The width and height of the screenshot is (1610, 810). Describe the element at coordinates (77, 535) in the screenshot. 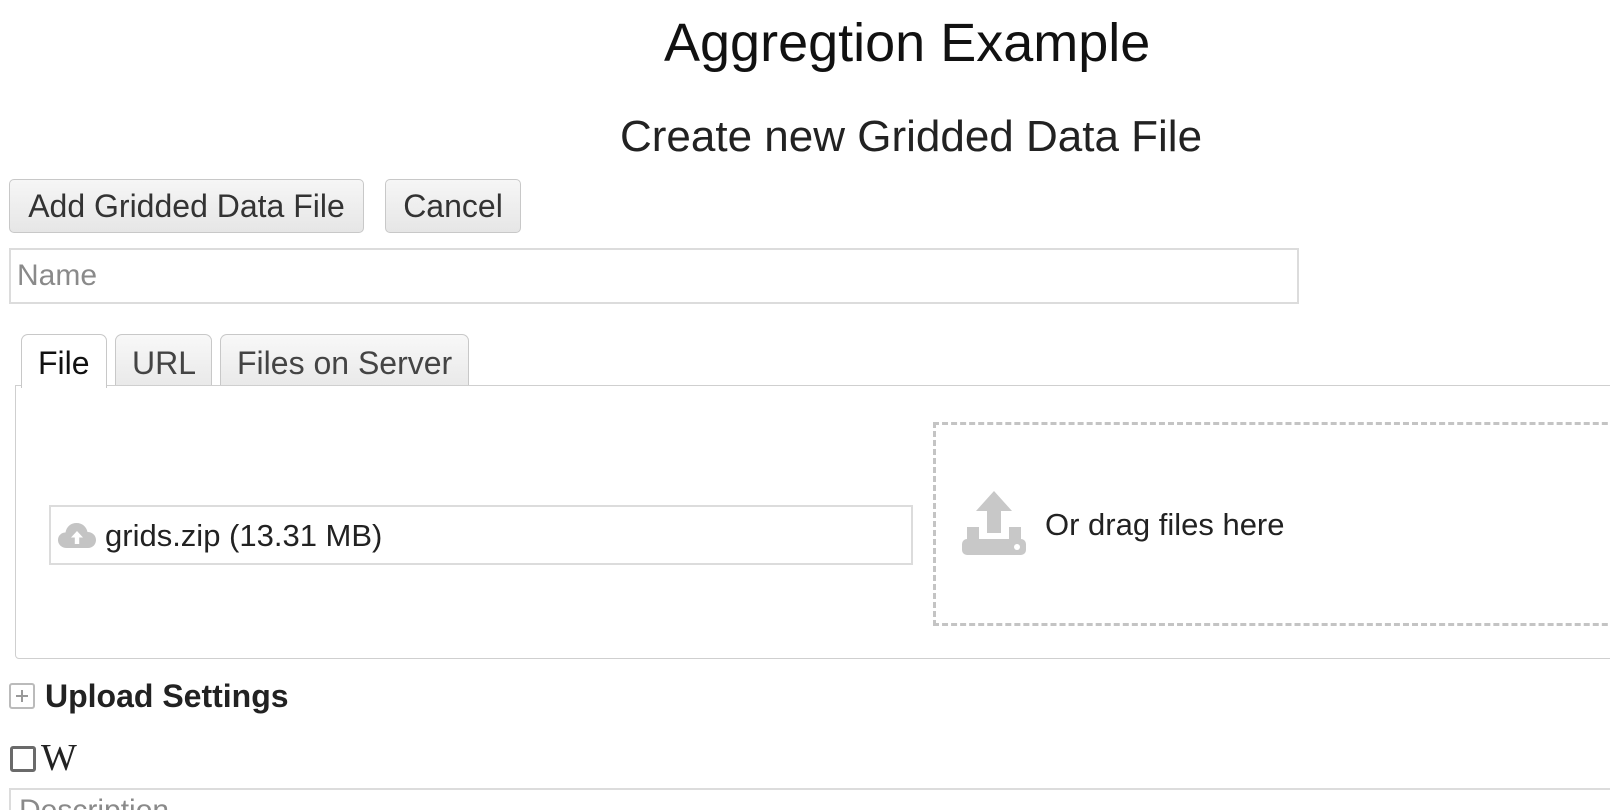

I see `cloud-upload-icon` at that location.